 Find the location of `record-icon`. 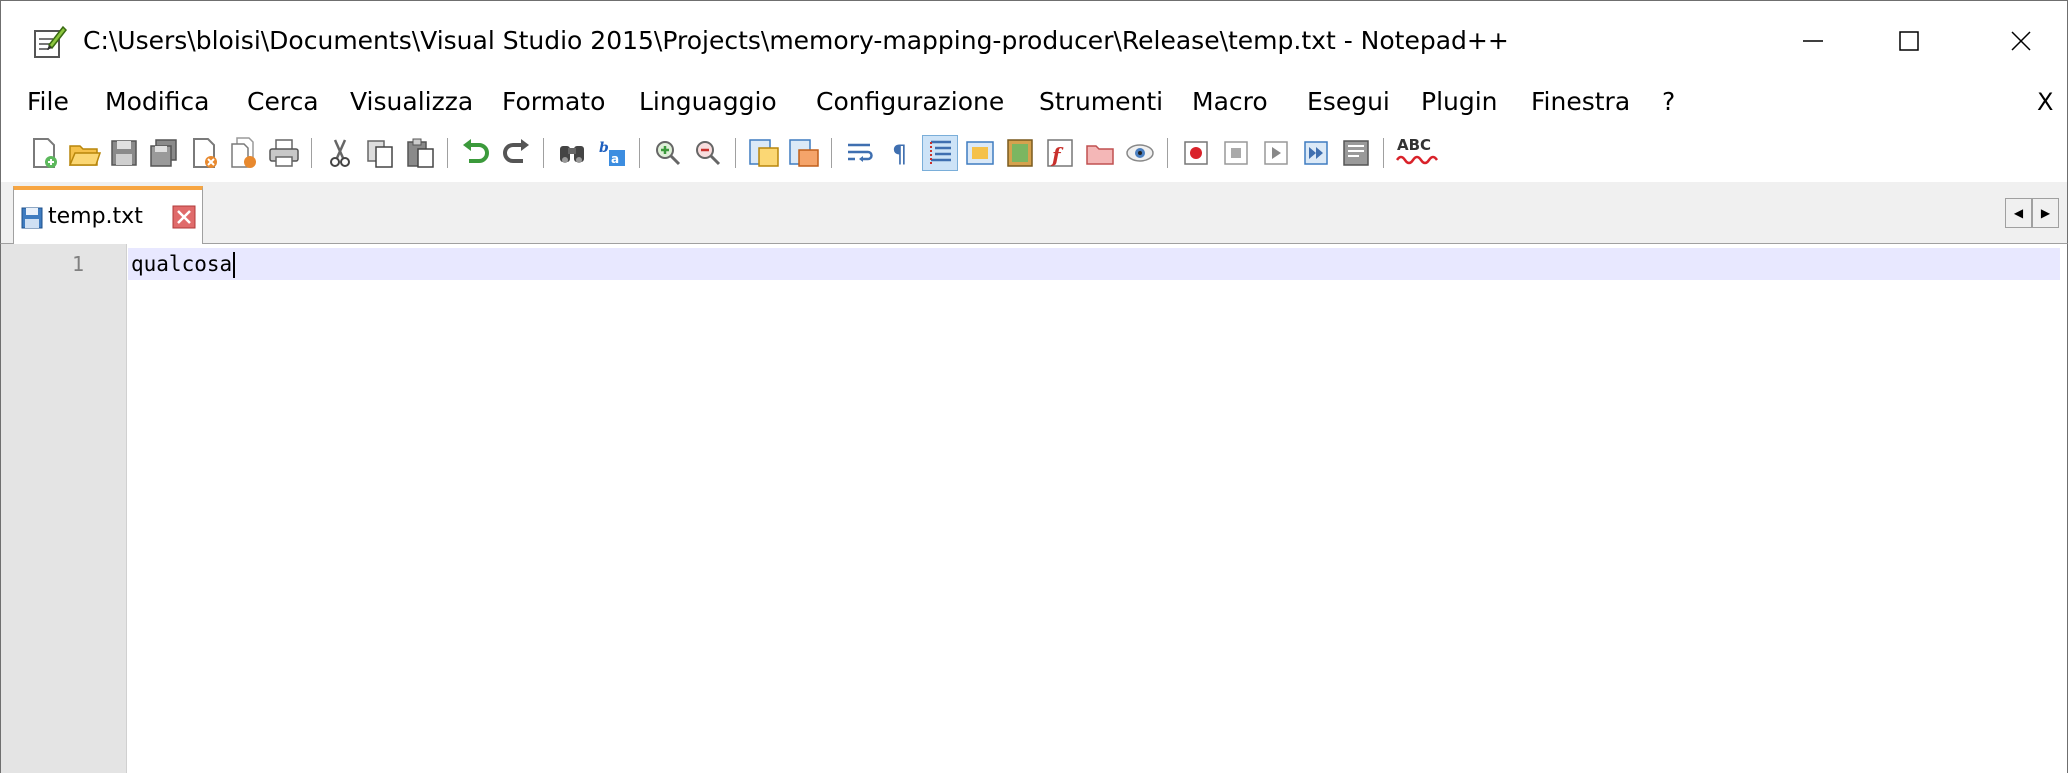

record-icon is located at coordinates (1196, 153).